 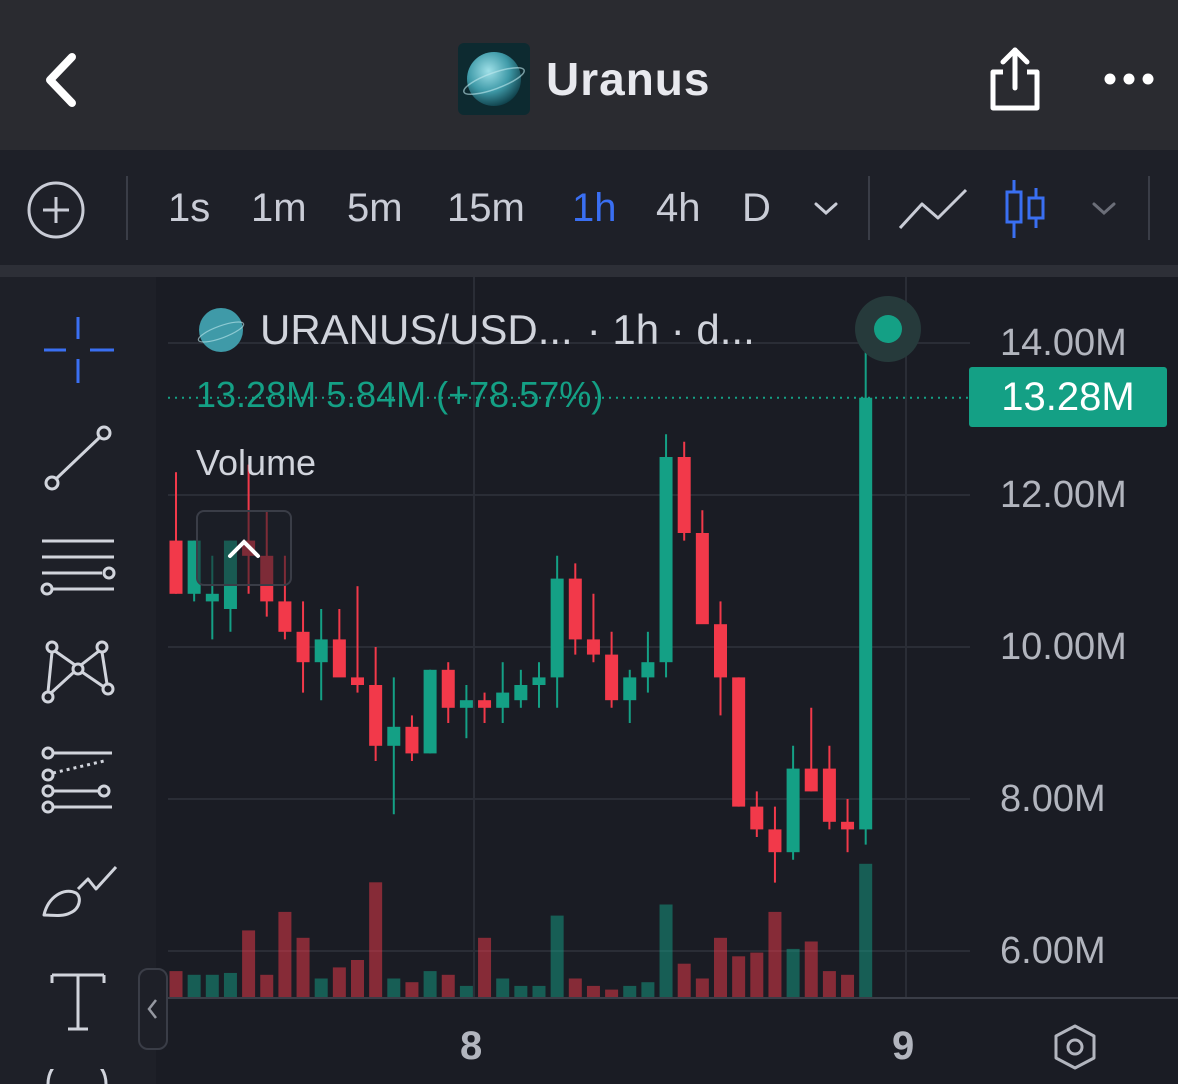 I want to click on timeframe-1h: 1h, so click(x=594, y=208).